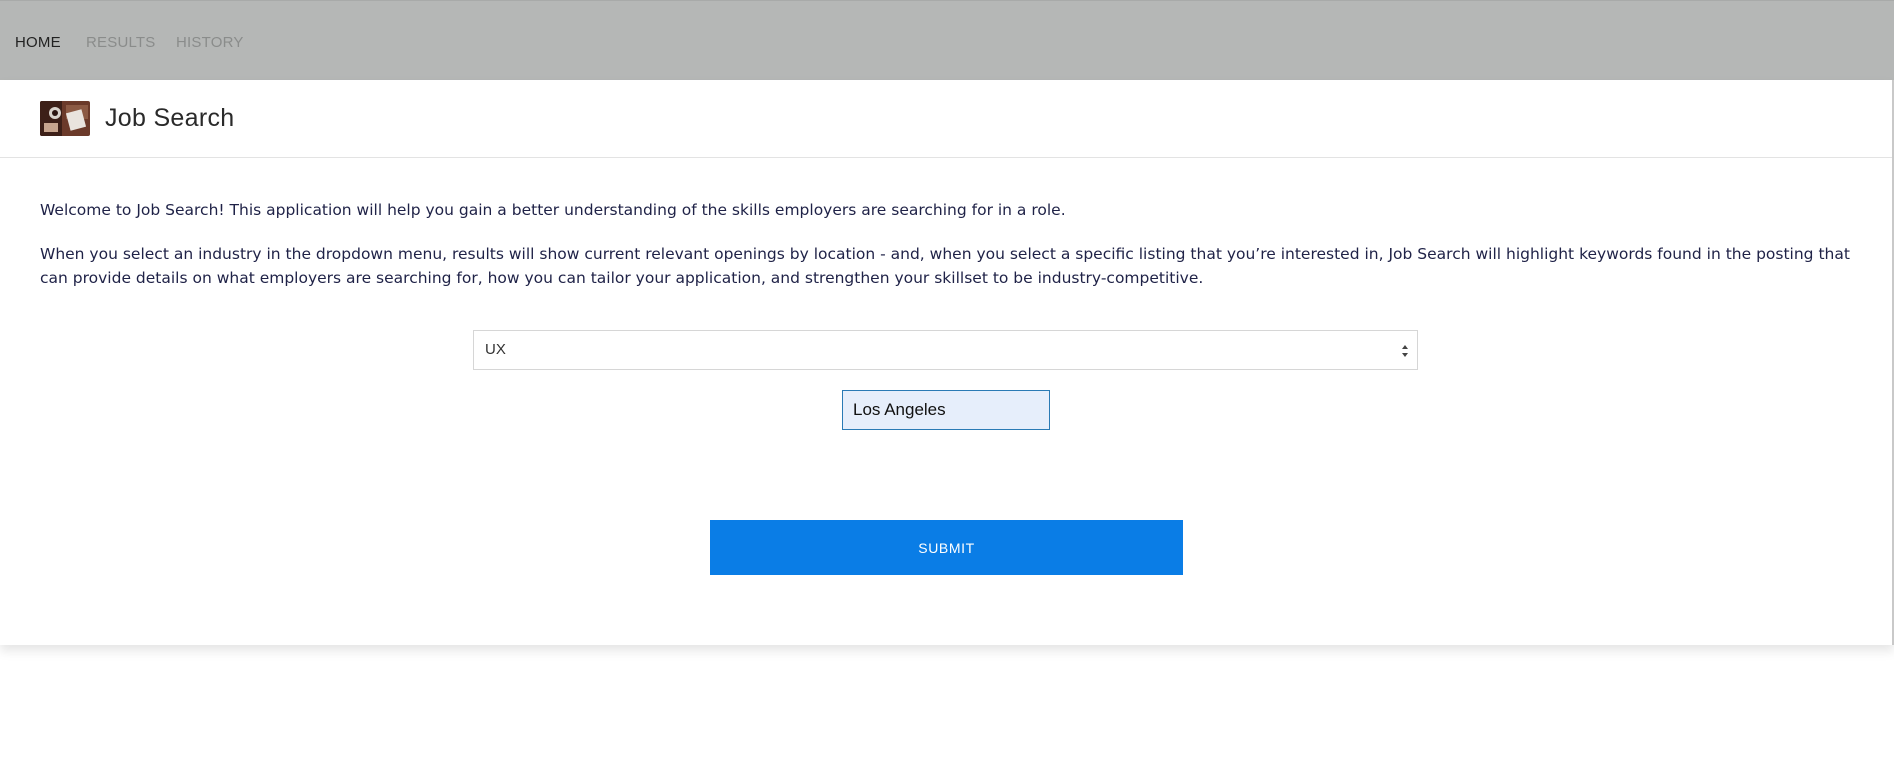 The width and height of the screenshot is (1894, 773). What do you see at coordinates (946, 547) in the screenshot?
I see `submit-button: SUBMIT` at bounding box center [946, 547].